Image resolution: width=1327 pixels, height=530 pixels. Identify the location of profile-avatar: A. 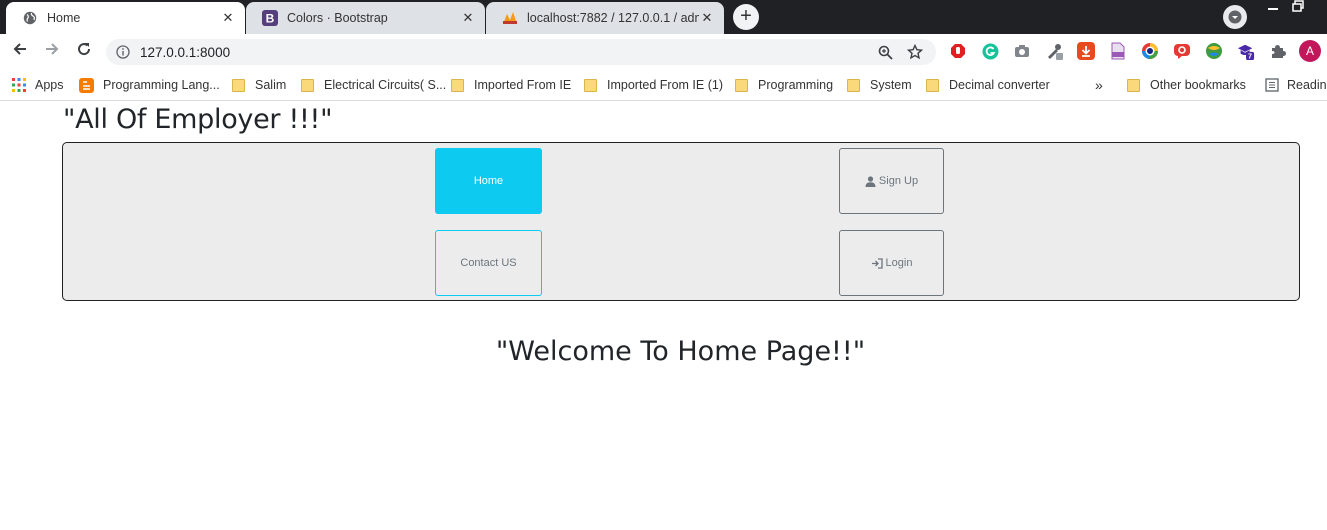
(1310, 51).